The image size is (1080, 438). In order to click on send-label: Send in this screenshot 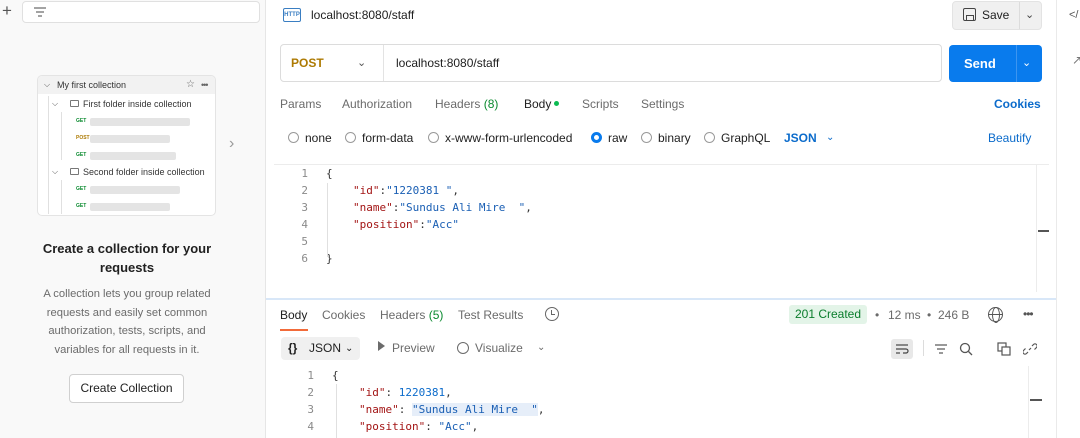, I will do `click(980, 63)`.